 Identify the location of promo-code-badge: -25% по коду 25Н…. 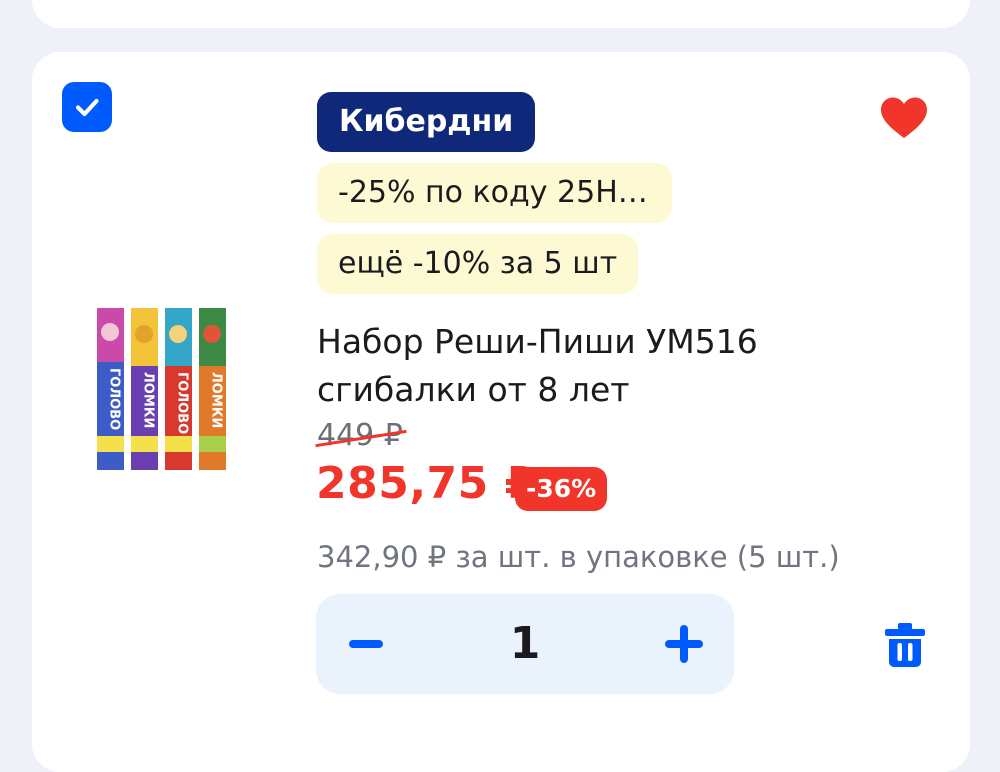
(494, 193).